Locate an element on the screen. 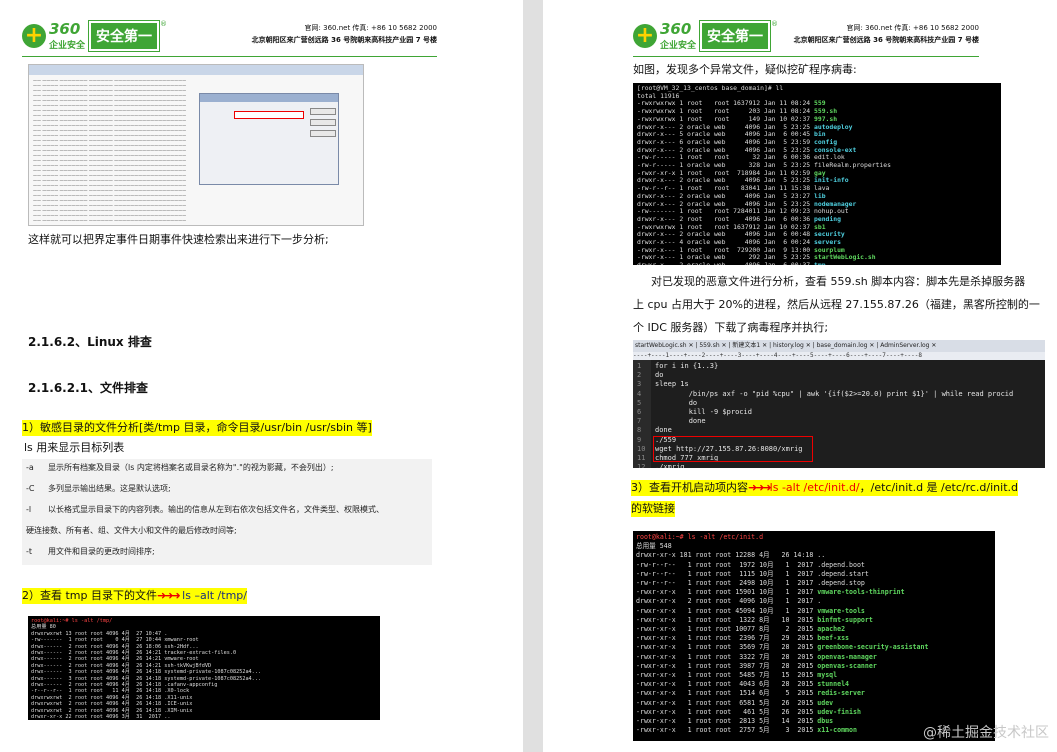 The image size is (1057, 752). section-heading-files: 2.1.6.2.1、文件排查 is located at coordinates (88, 388).